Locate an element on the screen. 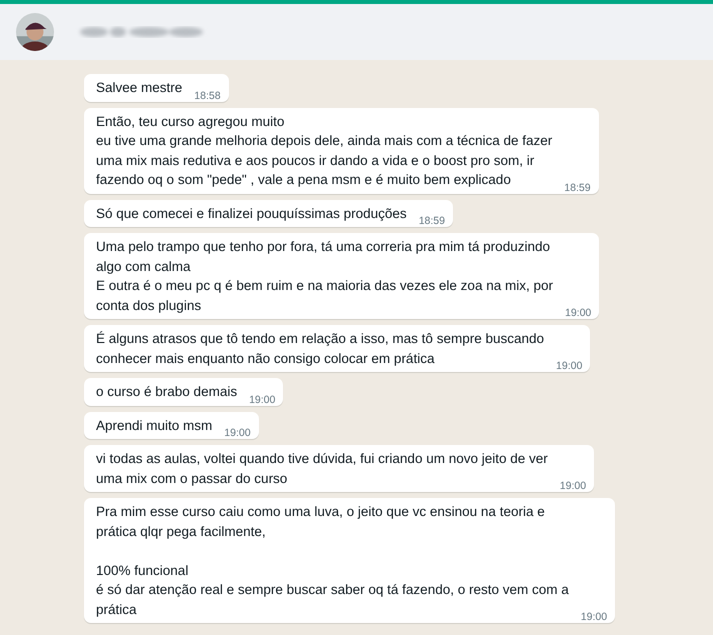  message-text: Uma pelo trampo que tenho por fora, tá uma correria pra mim tá produzindo algo com calma E outra é o meu pc q é bem ruim e na maioria das vezes ele zoa na mix, por conta dos plugins is located at coordinates (324, 276).